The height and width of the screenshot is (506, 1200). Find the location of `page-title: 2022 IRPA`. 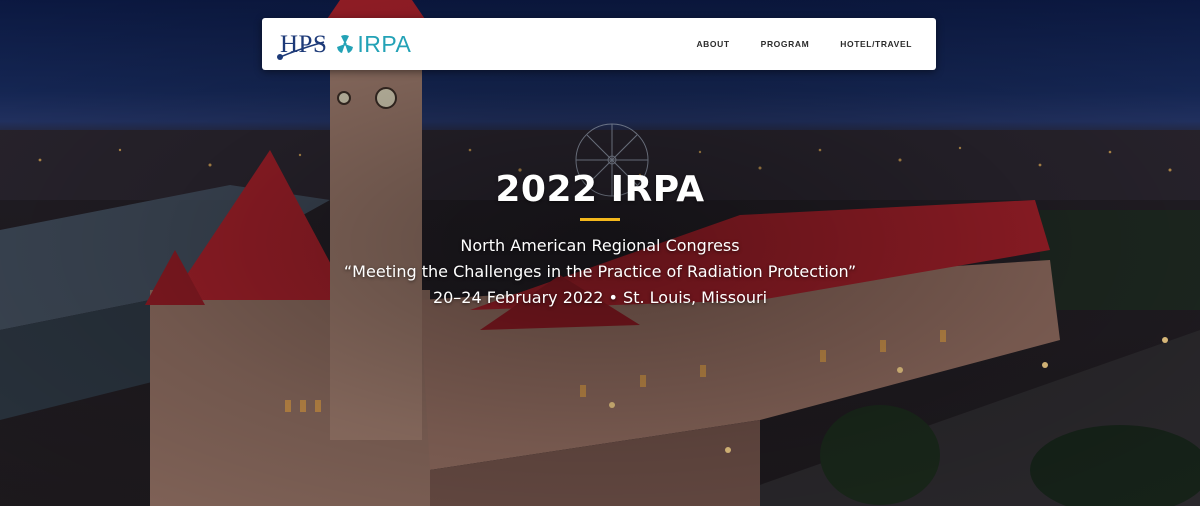

page-title: 2022 IRPA is located at coordinates (600, 189).